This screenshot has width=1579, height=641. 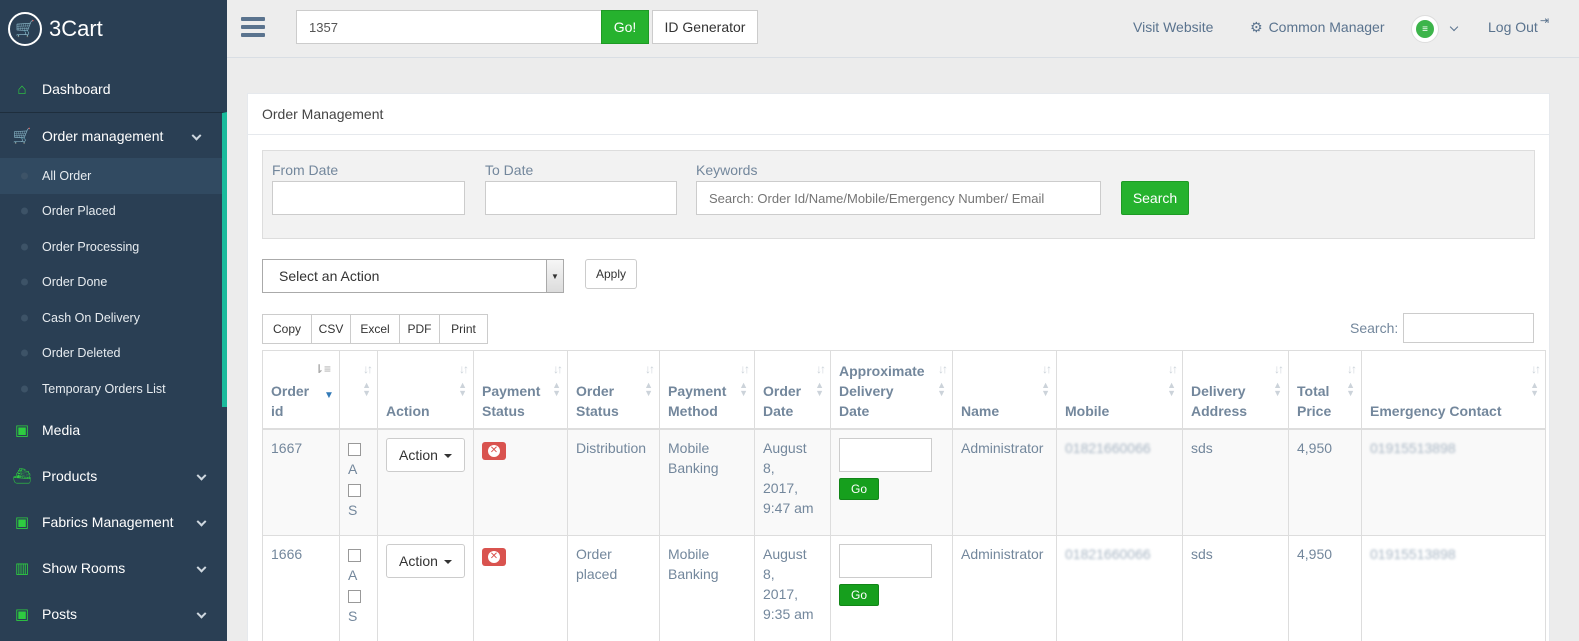 What do you see at coordinates (1004, 390) in the screenshot?
I see `col-name: ↓↑ ▲ ▼ Name` at bounding box center [1004, 390].